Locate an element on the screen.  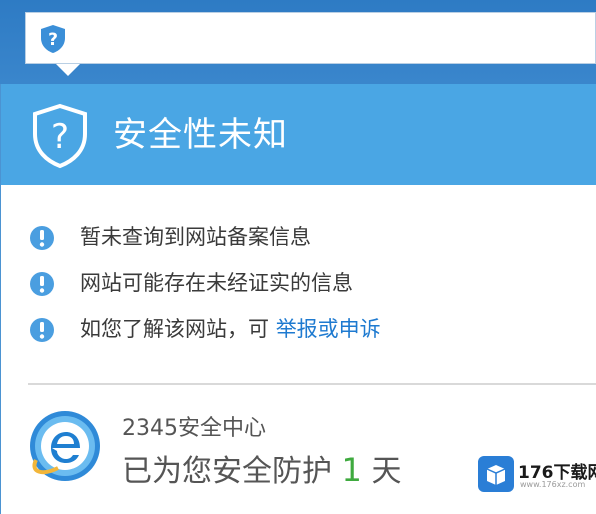
divider is located at coordinates (312, 384).